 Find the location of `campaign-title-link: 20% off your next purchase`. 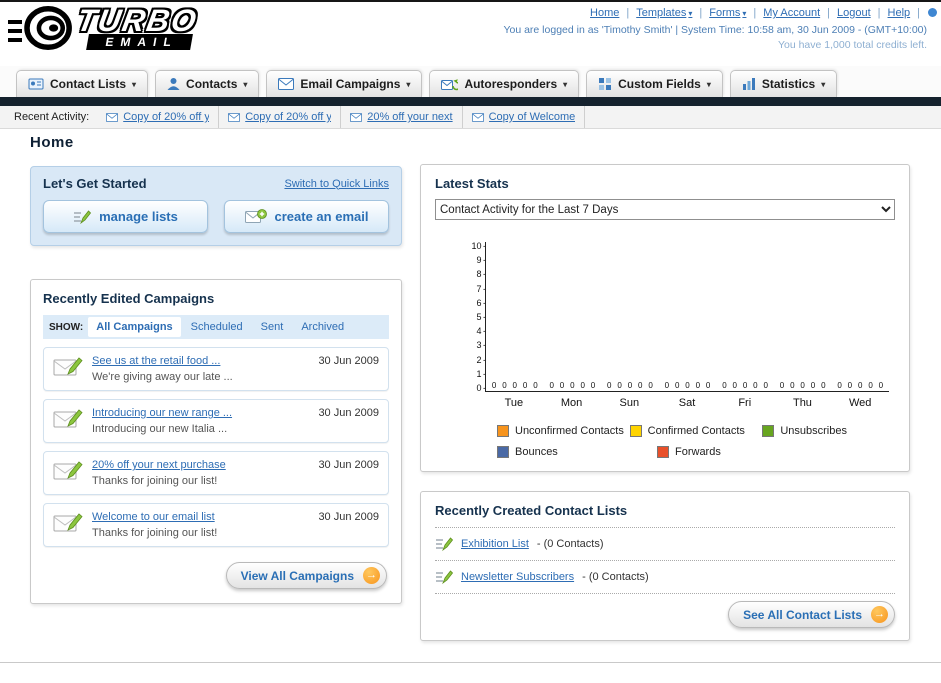

campaign-title-link: 20% off your next purchase is located at coordinates (200, 465).